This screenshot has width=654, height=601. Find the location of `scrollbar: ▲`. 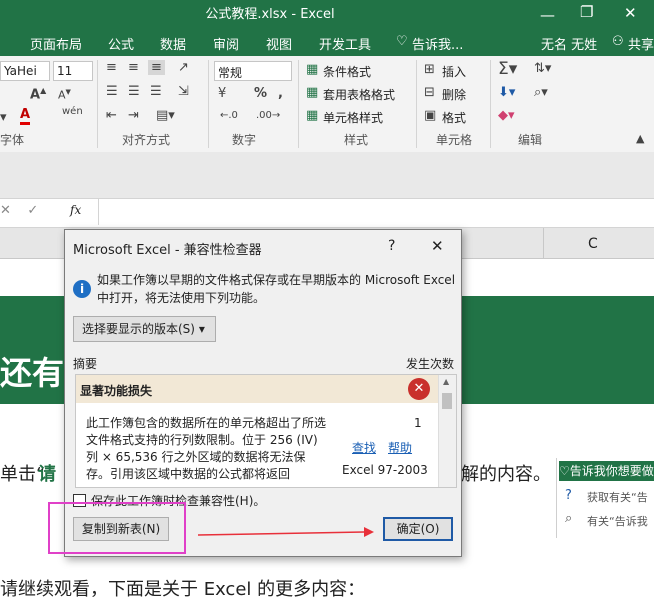

scrollbar: ▲ is located at coordinates (447, 431).